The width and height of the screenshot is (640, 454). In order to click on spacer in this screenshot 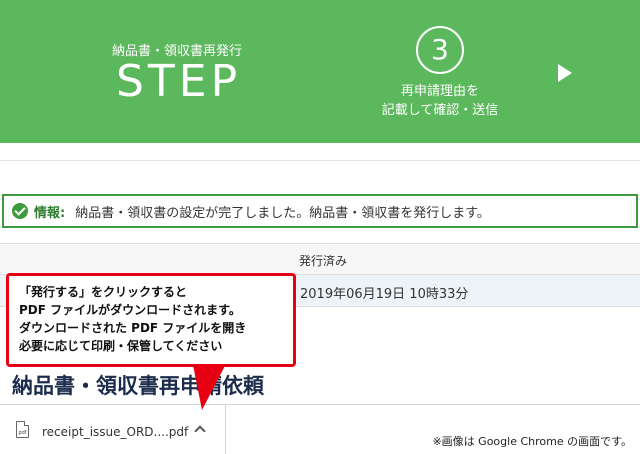, I will do `click(320, 167)`.